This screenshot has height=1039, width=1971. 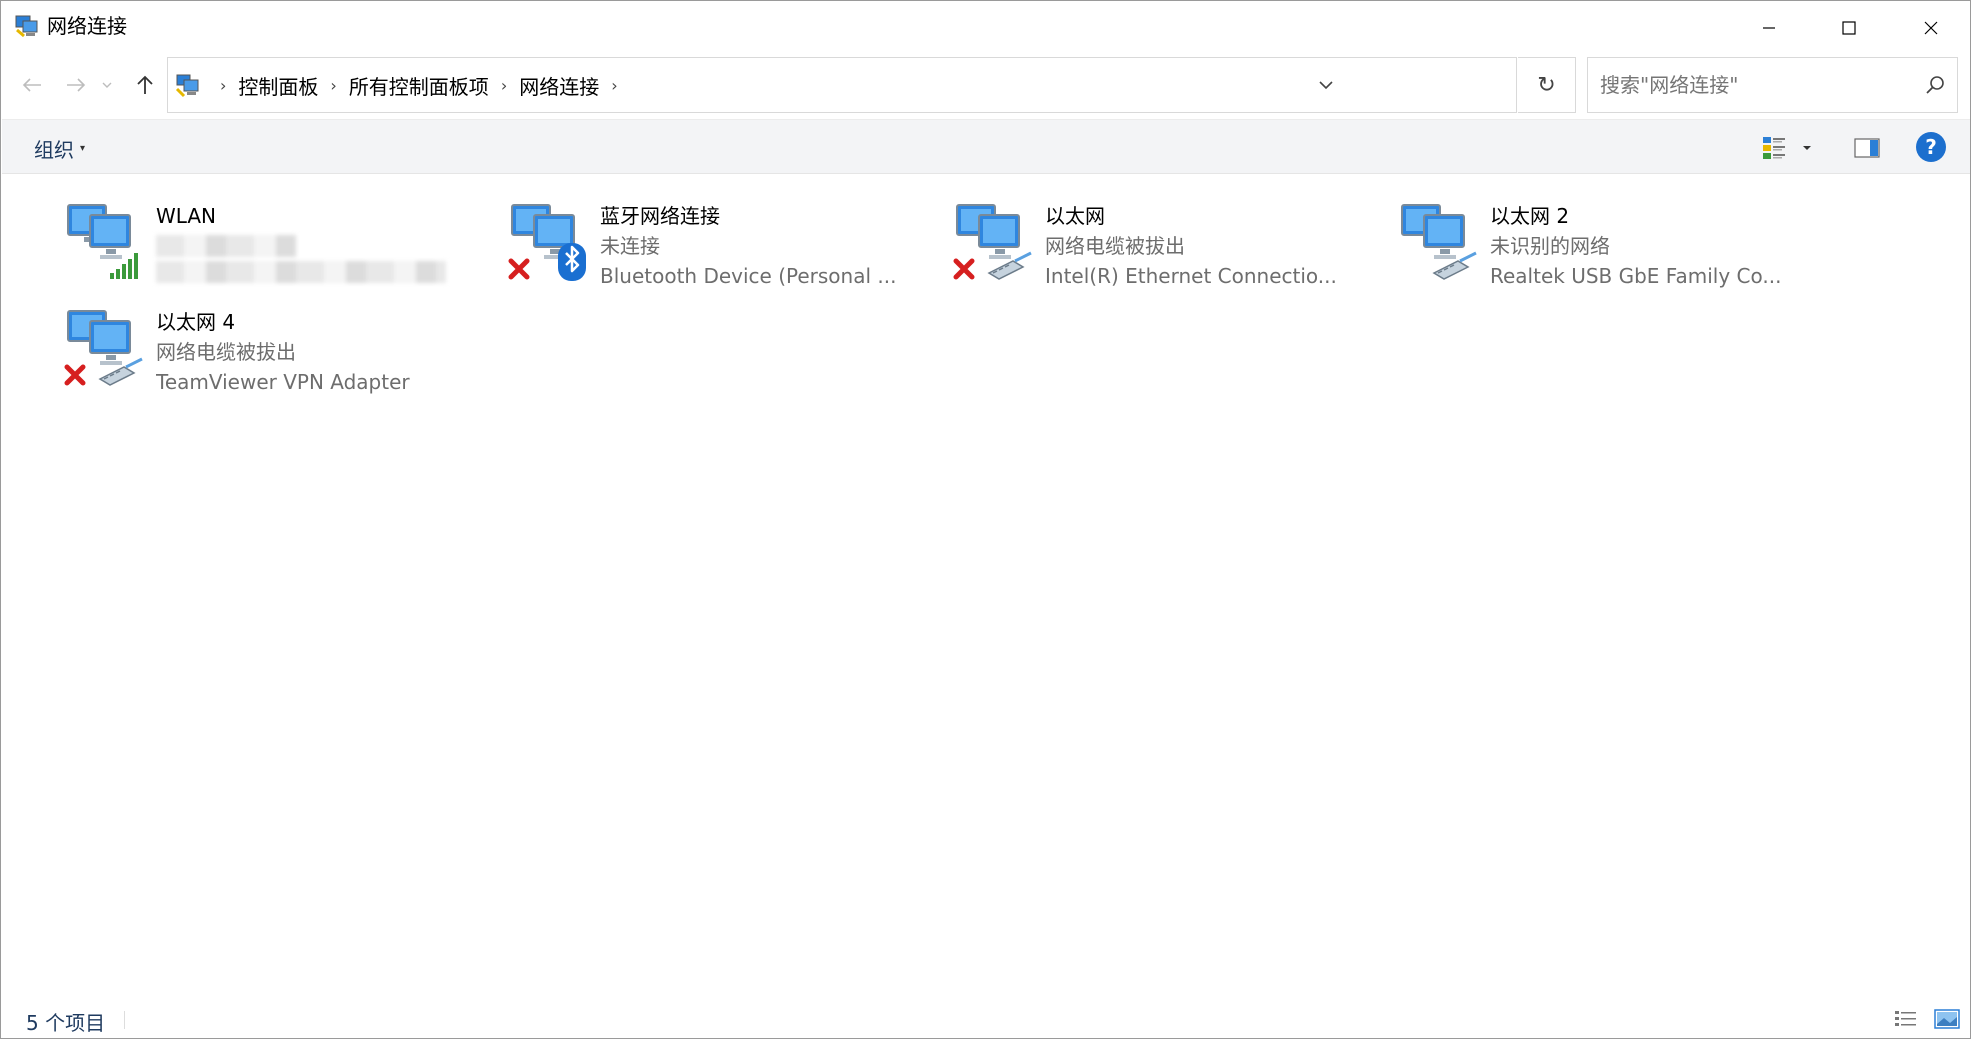 I want to click on maximize-icon, so click(x=1849, y=27).